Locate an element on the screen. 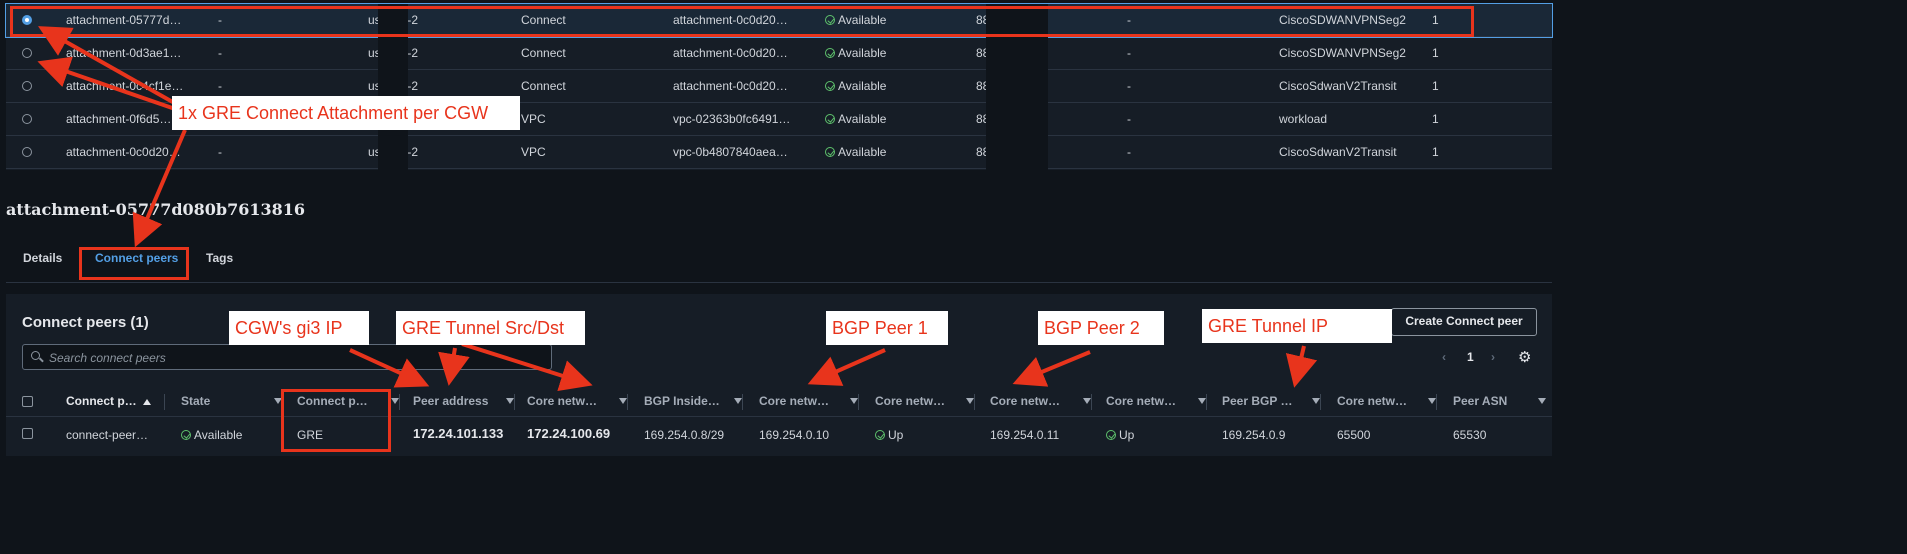 The width and height of the screenshot is (1907, 554). annotation-gre-tunnel-ip: GRE Tunnel IP is located at coordinates (1297, 326).